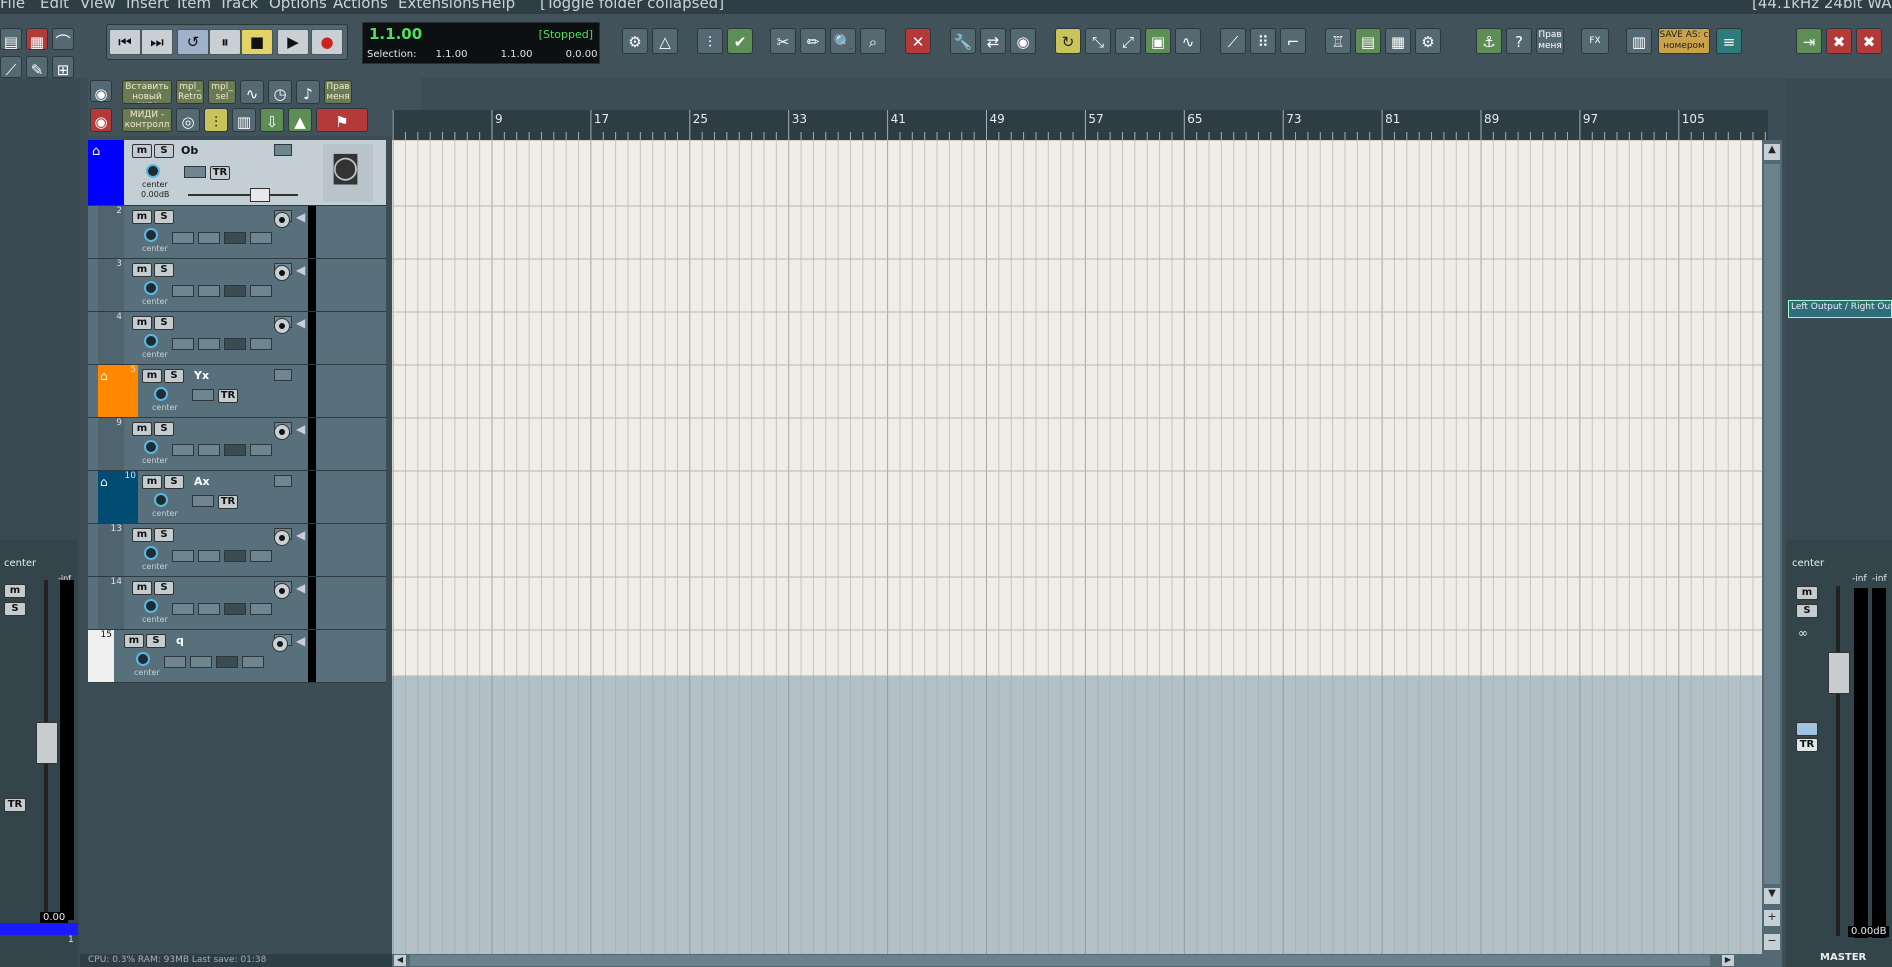 Image resolution: width=1892 pixels, height=967 pixels. What do you see at coordinates (63, 39) in the screenshot?
I see `envelope-icon: ⌒` at bounding box center [63, 39].